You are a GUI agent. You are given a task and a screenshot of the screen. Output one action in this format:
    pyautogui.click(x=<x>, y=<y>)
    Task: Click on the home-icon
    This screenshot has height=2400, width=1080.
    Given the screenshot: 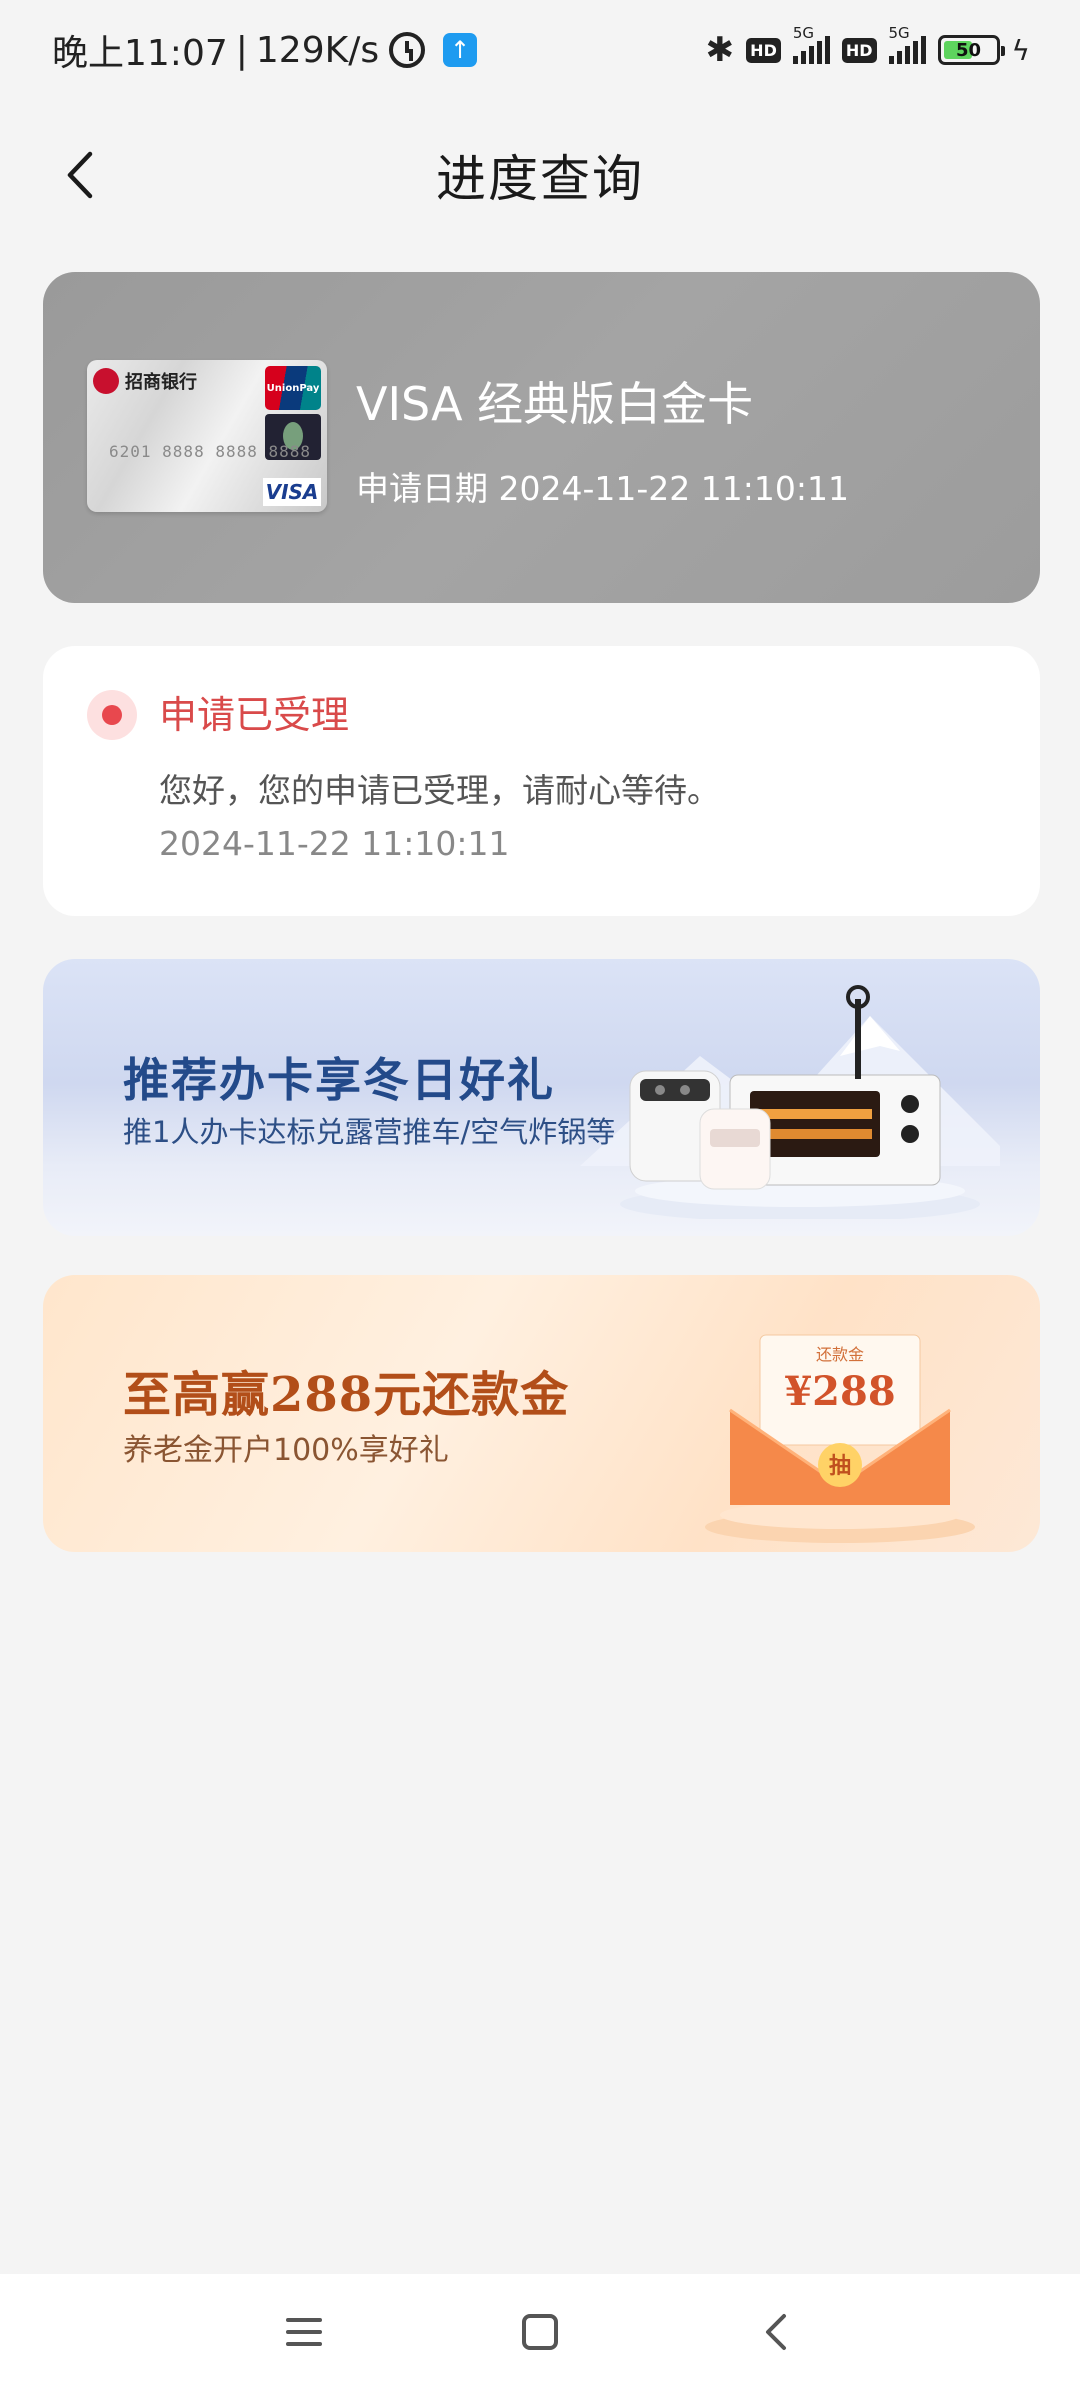 What is the action you would take?
    pyautogui.click(x=540, y=2332)
    